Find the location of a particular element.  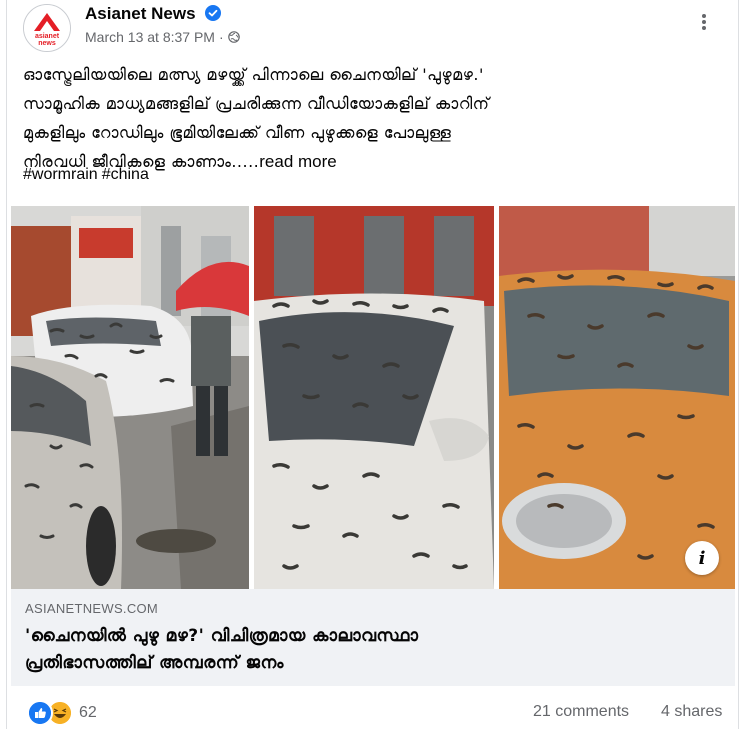

page-avatar: asianet news is located at coordinates (47, 28).